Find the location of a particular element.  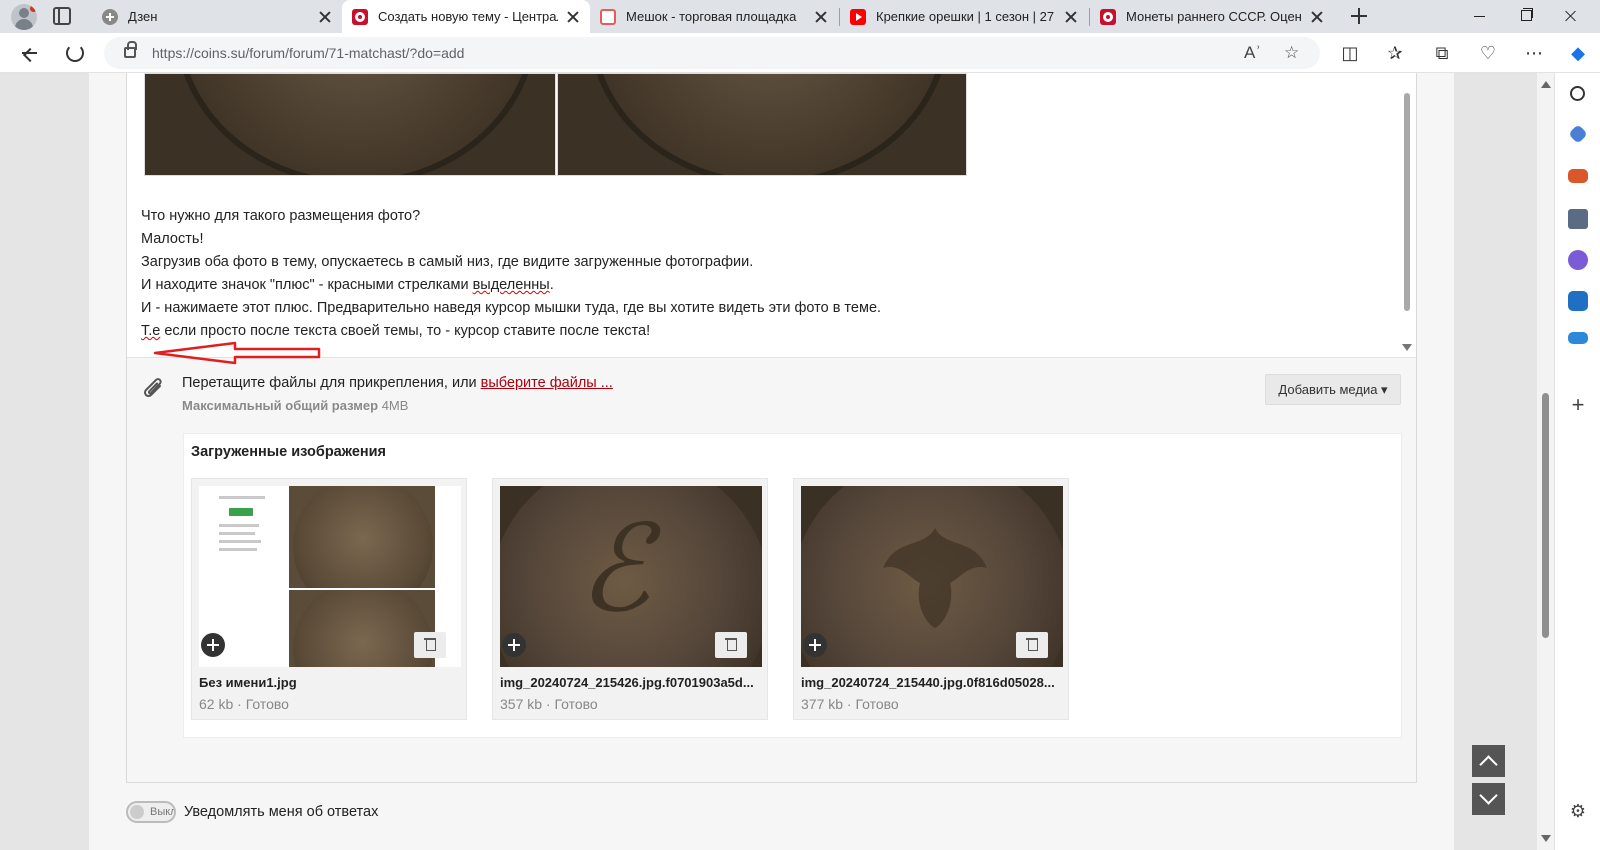

tab-youtube: Крепкие орешки | 1 сезон | 27 серия is located at coordinates (964, 16).